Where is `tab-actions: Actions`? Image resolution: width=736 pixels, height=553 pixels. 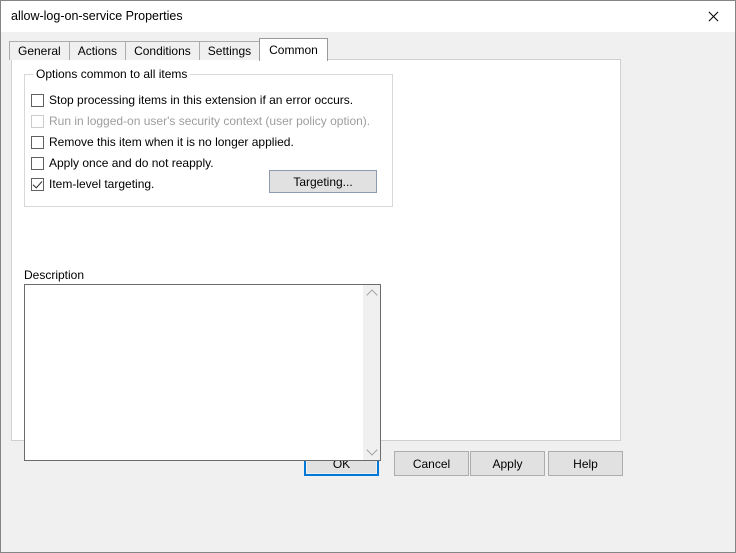 tab-actions: Actions is located at coordinates (97, 50).